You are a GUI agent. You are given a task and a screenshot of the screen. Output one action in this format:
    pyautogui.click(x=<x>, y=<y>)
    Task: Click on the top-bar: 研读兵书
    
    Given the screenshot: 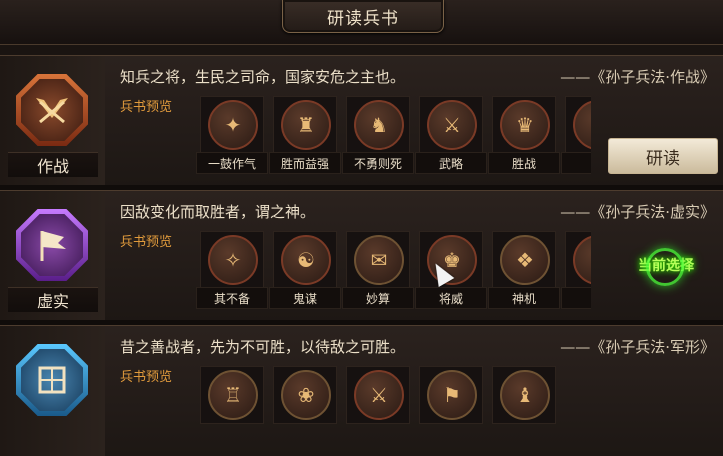 What is the action you would take?
    pyautogui.click(x=361, y=22)
    